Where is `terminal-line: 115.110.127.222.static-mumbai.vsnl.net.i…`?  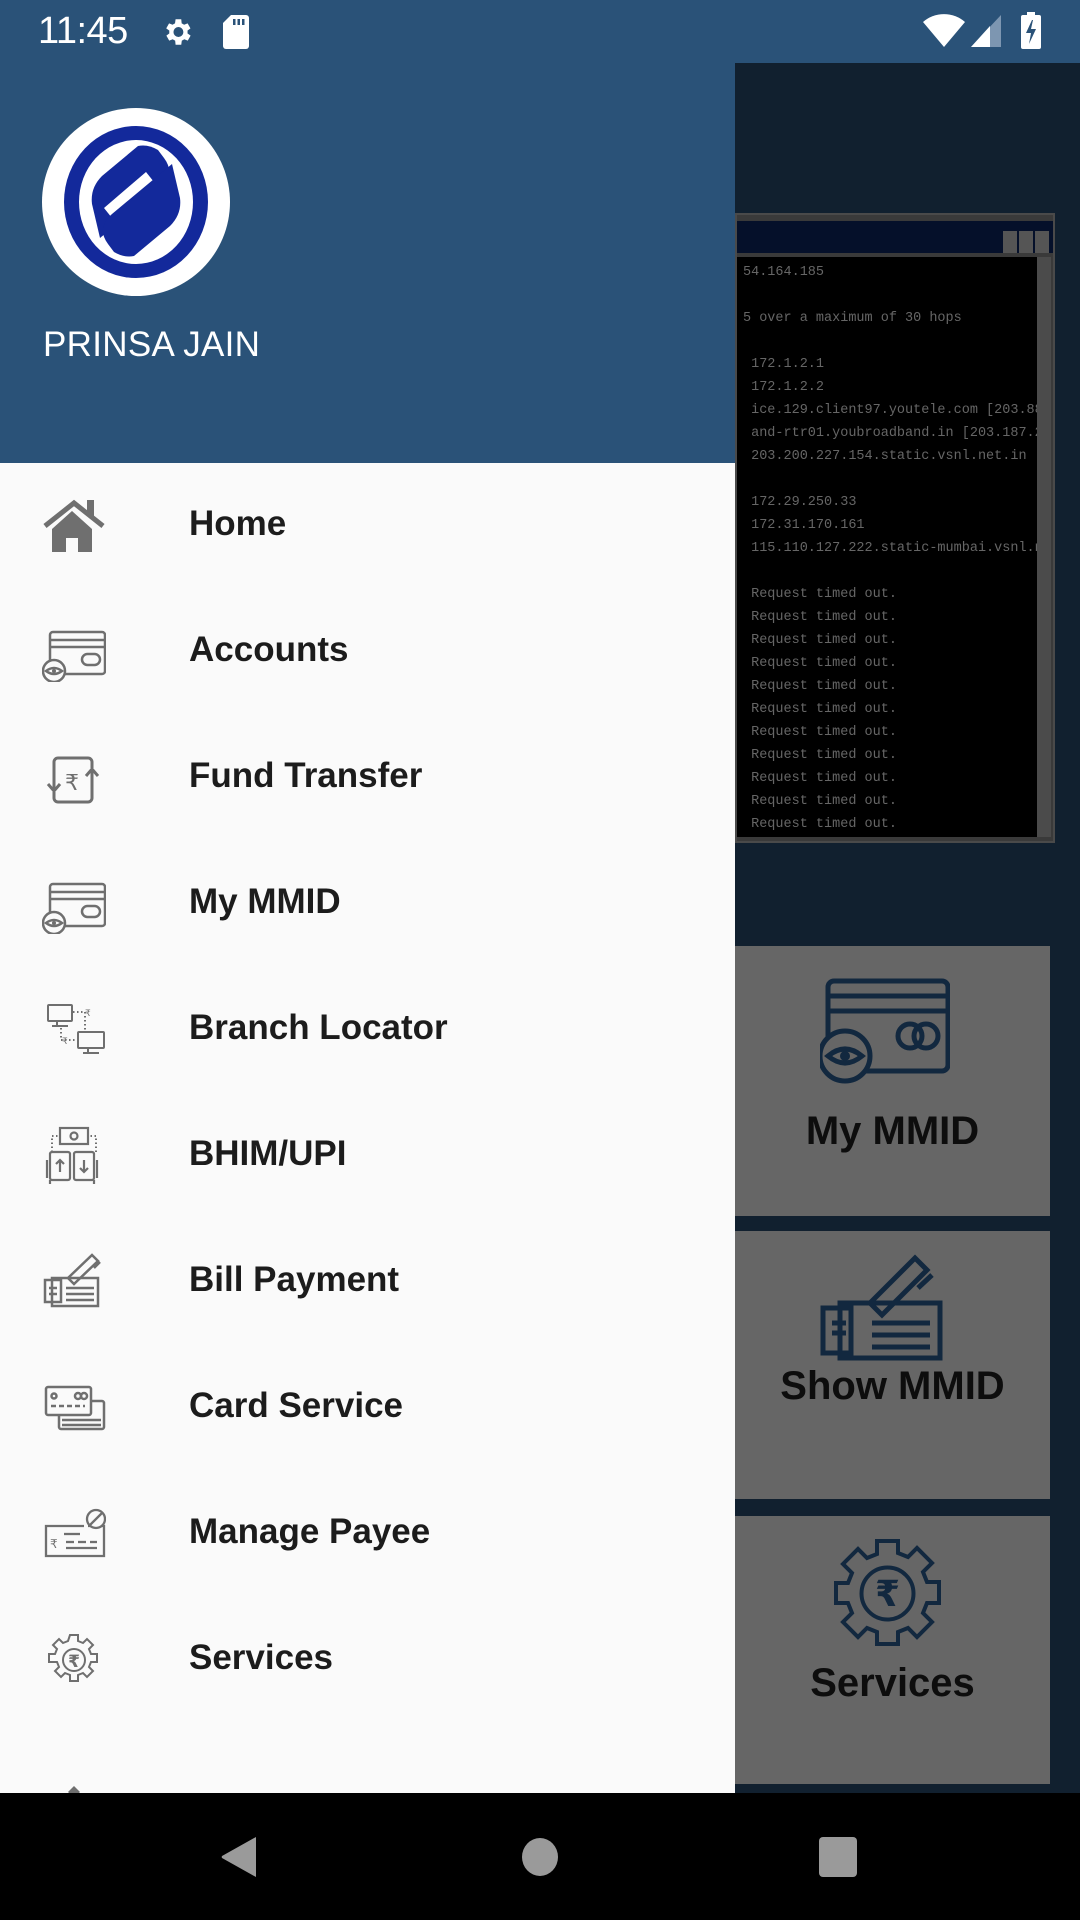
terminal-line: 115.110.127.222.static-mumbai.vsnl.net.i… is located at coordinates (894, 548).